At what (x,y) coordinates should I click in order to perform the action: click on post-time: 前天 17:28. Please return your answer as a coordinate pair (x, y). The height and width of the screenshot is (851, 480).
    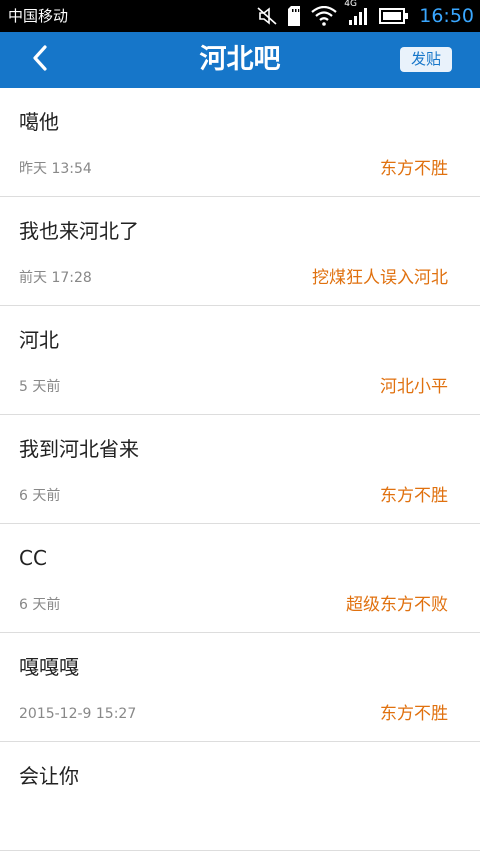
    Looking at the image, I should click on (55, 278).